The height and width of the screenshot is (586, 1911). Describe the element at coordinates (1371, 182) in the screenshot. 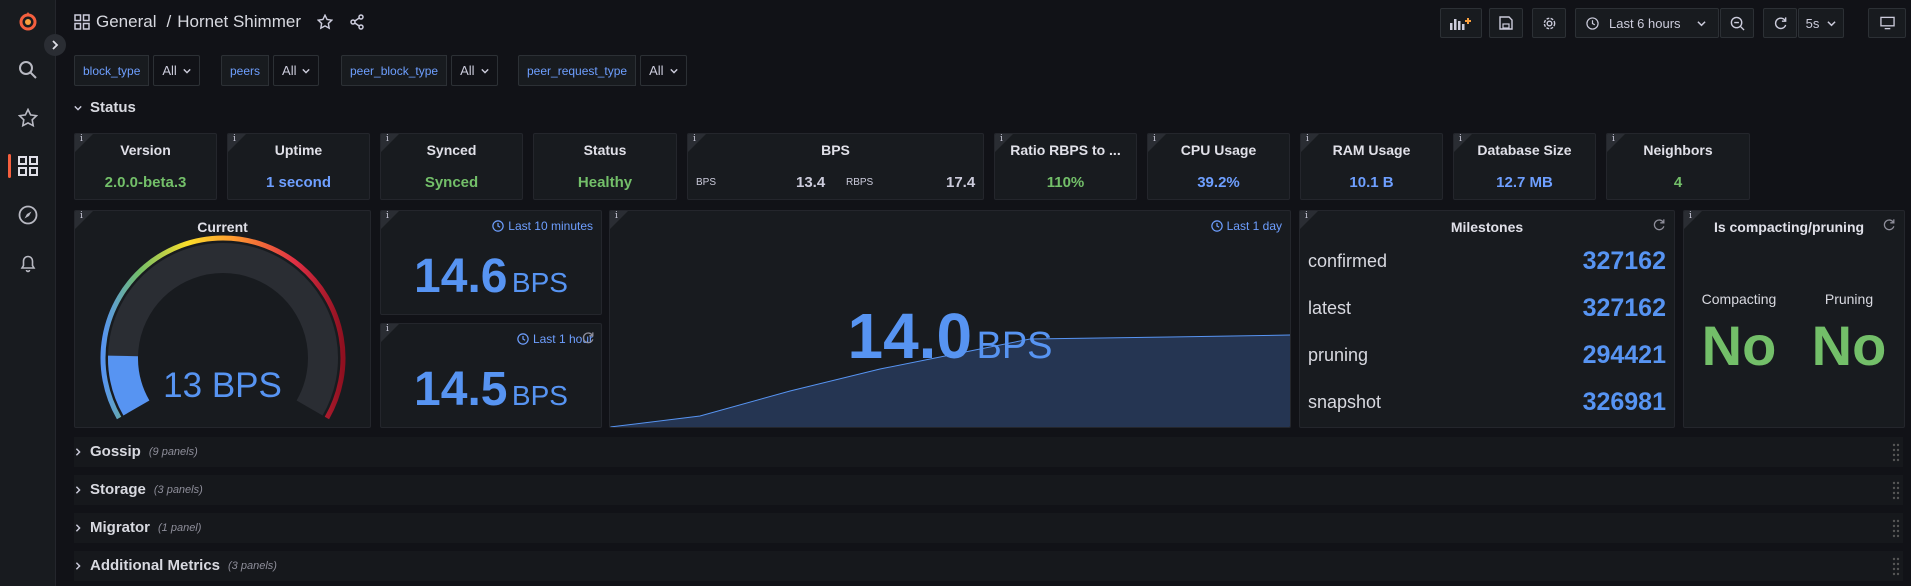

I see `stat-value: 10.1 B` at that location.